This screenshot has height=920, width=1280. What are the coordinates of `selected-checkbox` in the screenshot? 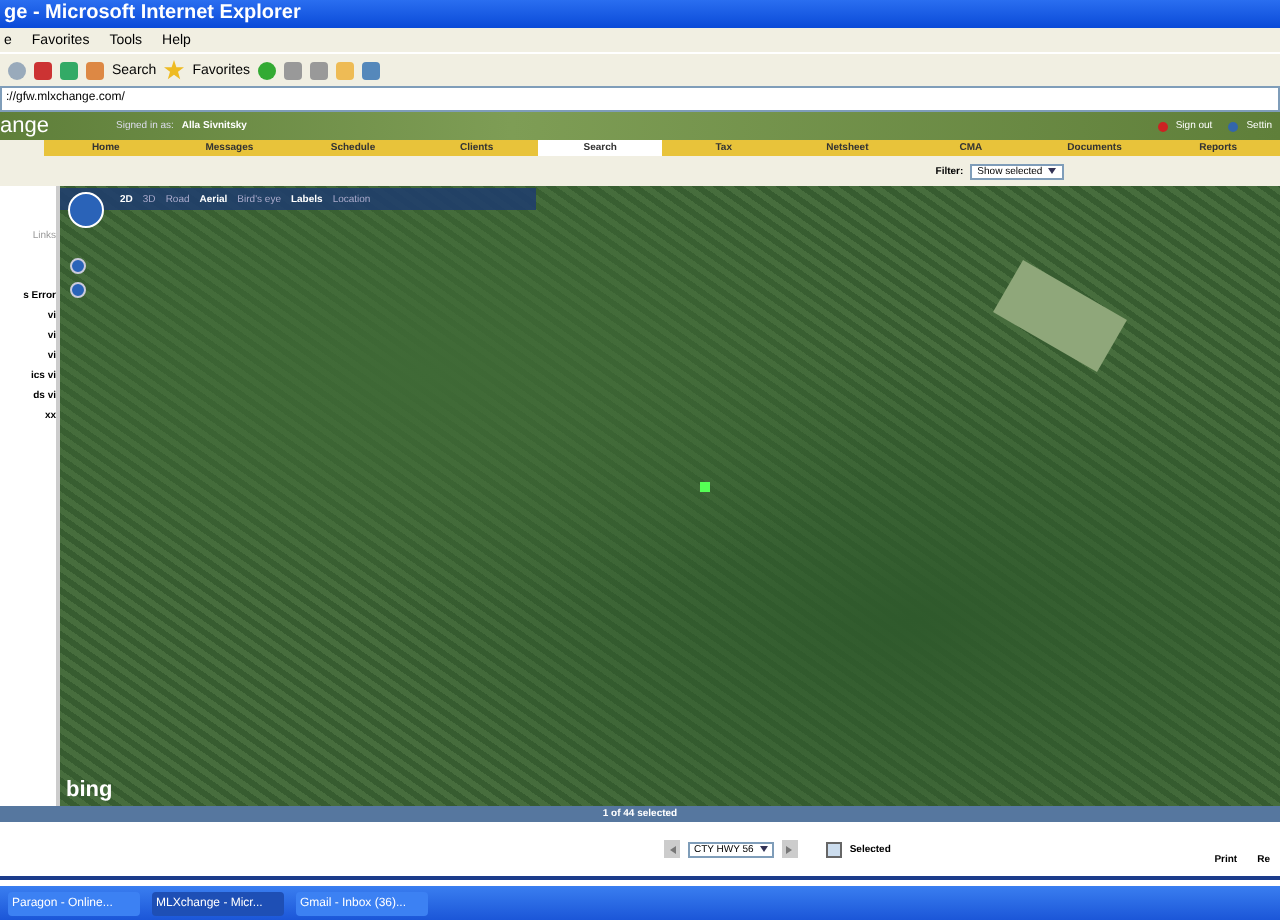 It's located at (833, 849).